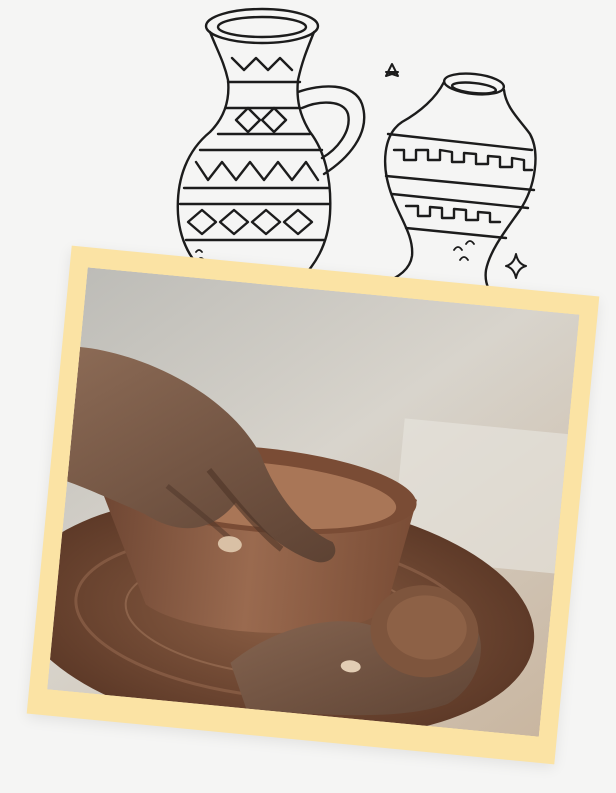 This screenshot has width=616, height=793. Describe the element at coordinates (271, 144) in the screenshot. I see `jug-doodle-icon` at that location.